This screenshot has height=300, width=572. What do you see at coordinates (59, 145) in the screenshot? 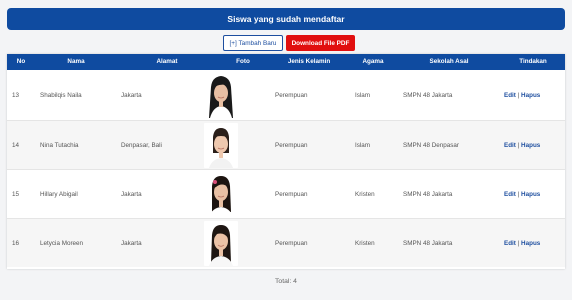
I see `cell-nama: Nina Tutachia` at bounding box center [59, 145].